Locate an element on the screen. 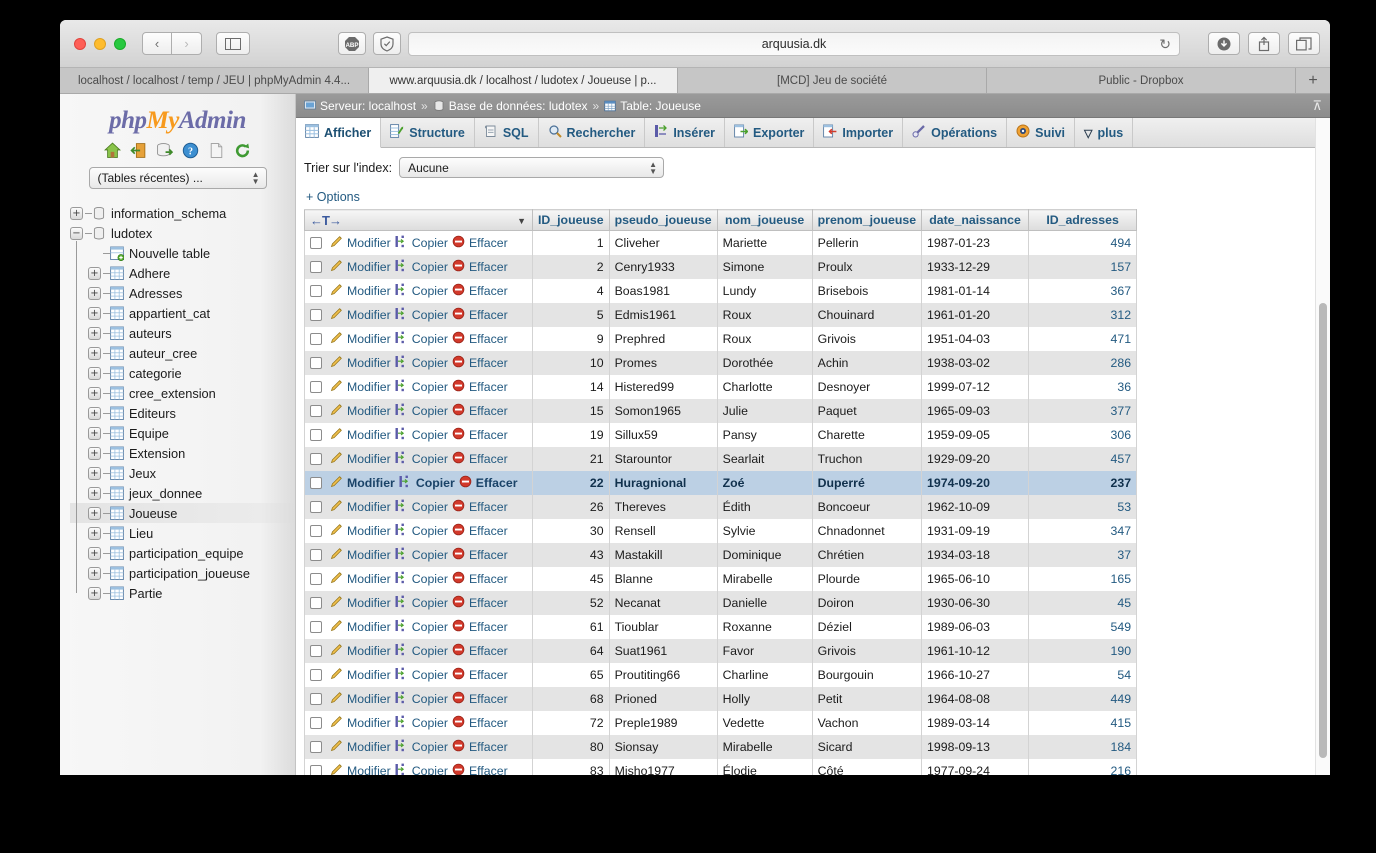  minimize-window-button is located at coordinates (100, 43).